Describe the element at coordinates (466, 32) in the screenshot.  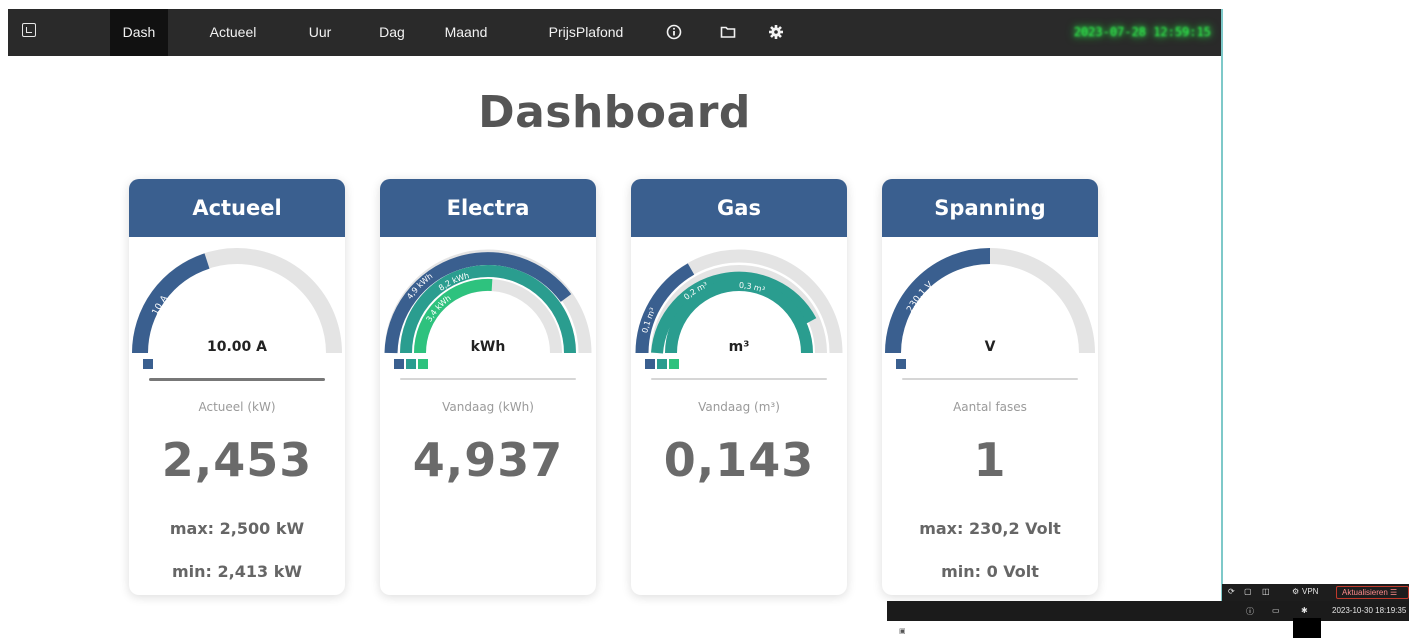
I see `nav-maand: Maand` at that location.